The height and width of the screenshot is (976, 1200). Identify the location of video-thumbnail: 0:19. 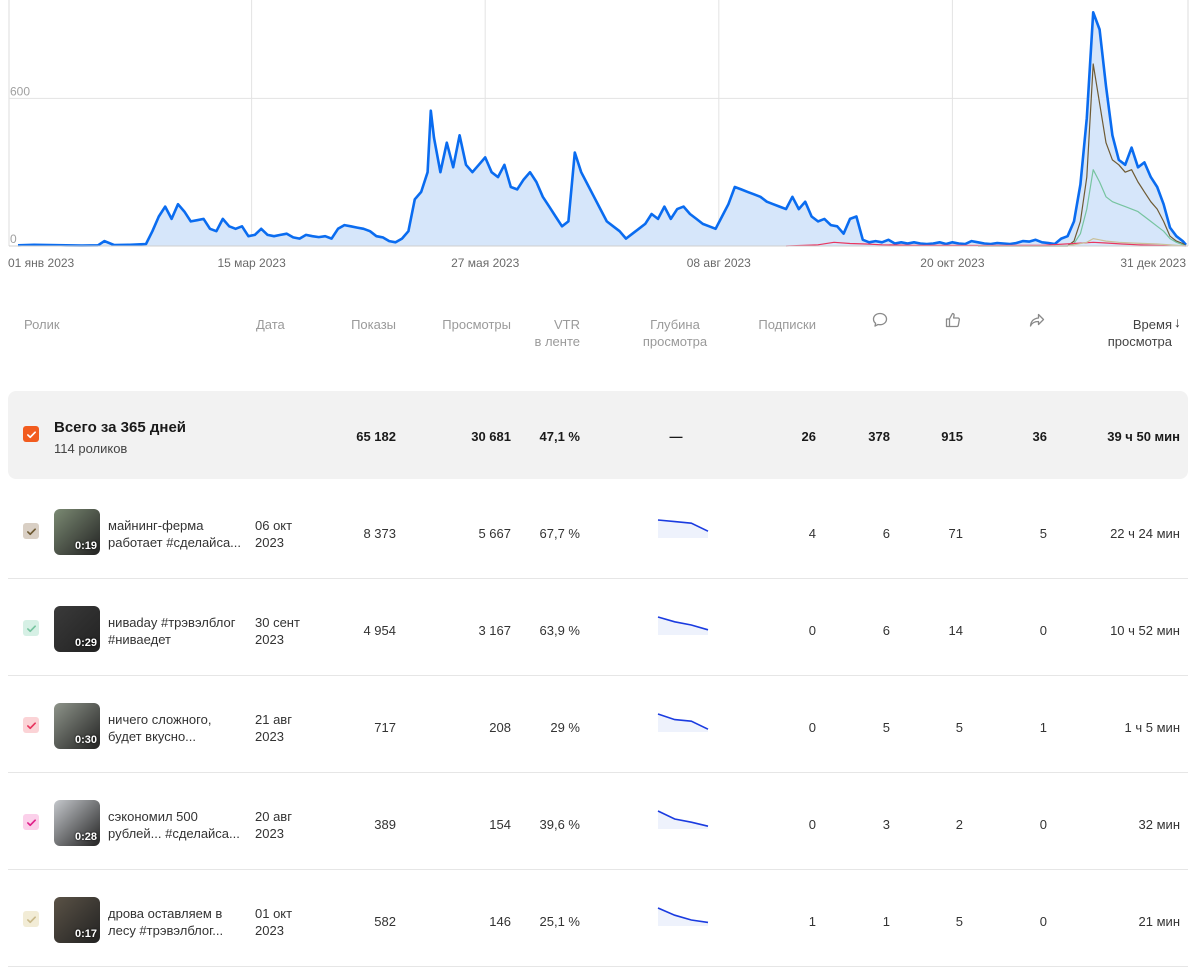
(77, 532).